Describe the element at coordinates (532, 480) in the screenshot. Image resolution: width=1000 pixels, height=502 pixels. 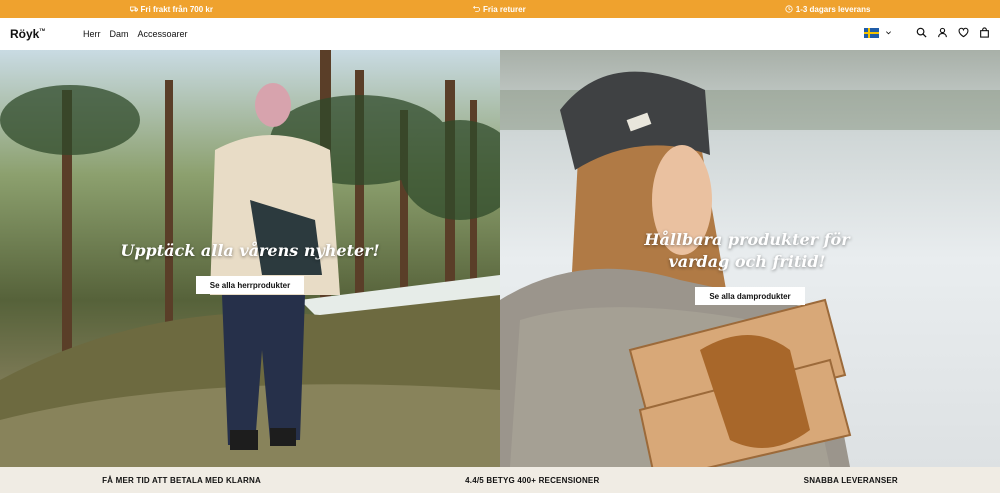
I see `usp-rating: 4.4/5 BETYG 400+ RECENSIONER` at that location.